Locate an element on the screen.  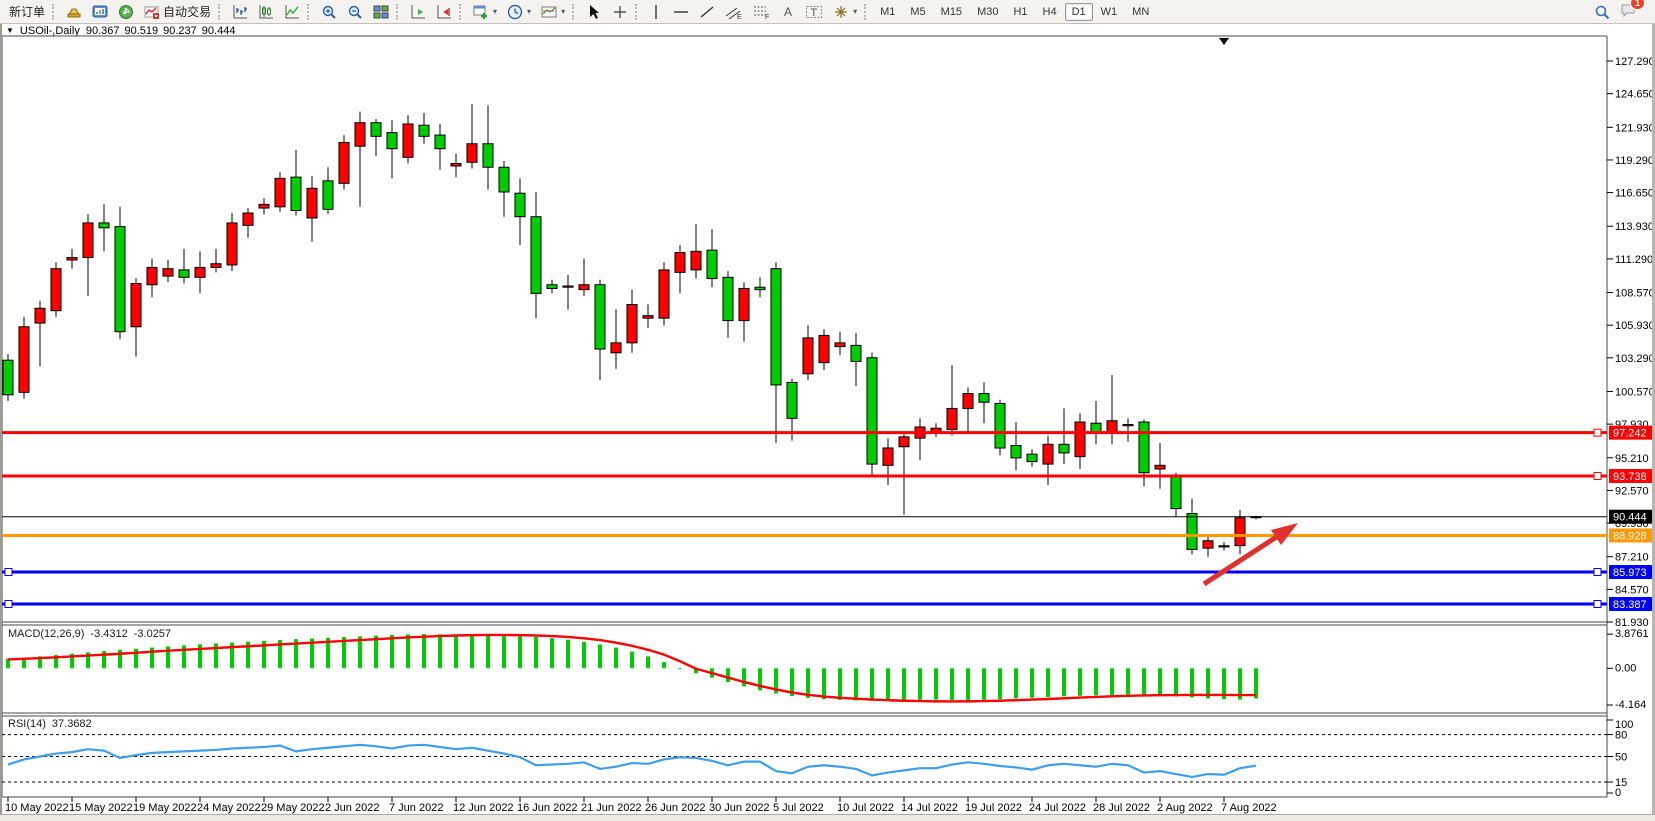
svg-text: 10 Jul 2022 is located at coordinates (865, 808).